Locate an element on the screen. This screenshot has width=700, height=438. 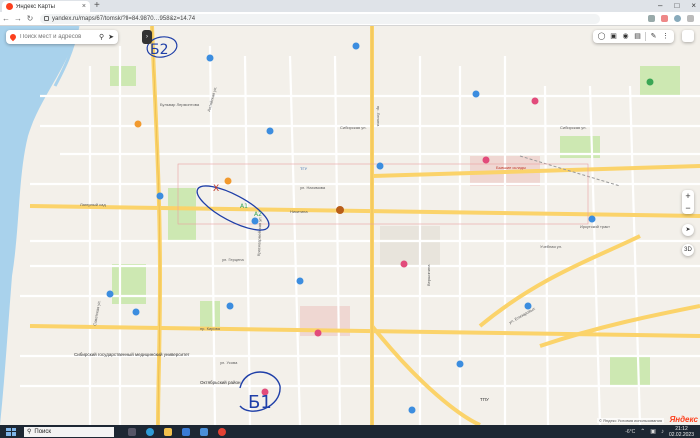
back-arrow-icon: ← is located at coordinates (6, 18).